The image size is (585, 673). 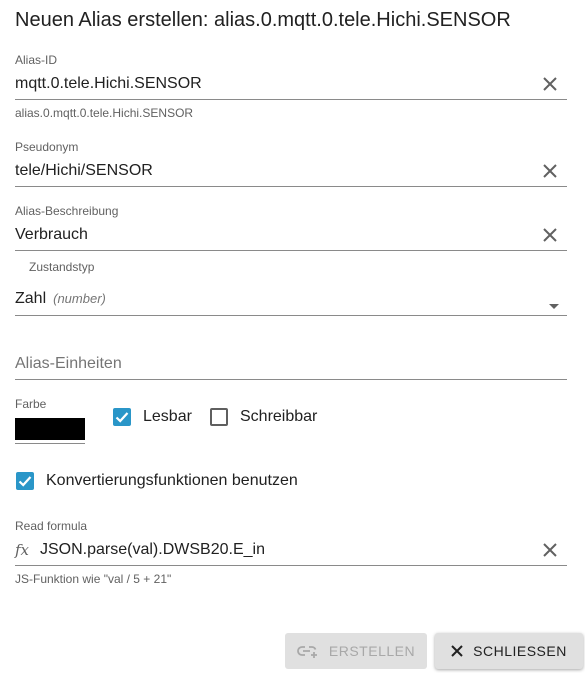 I want to click on read-formula-underline, so click(x=291, y=565).